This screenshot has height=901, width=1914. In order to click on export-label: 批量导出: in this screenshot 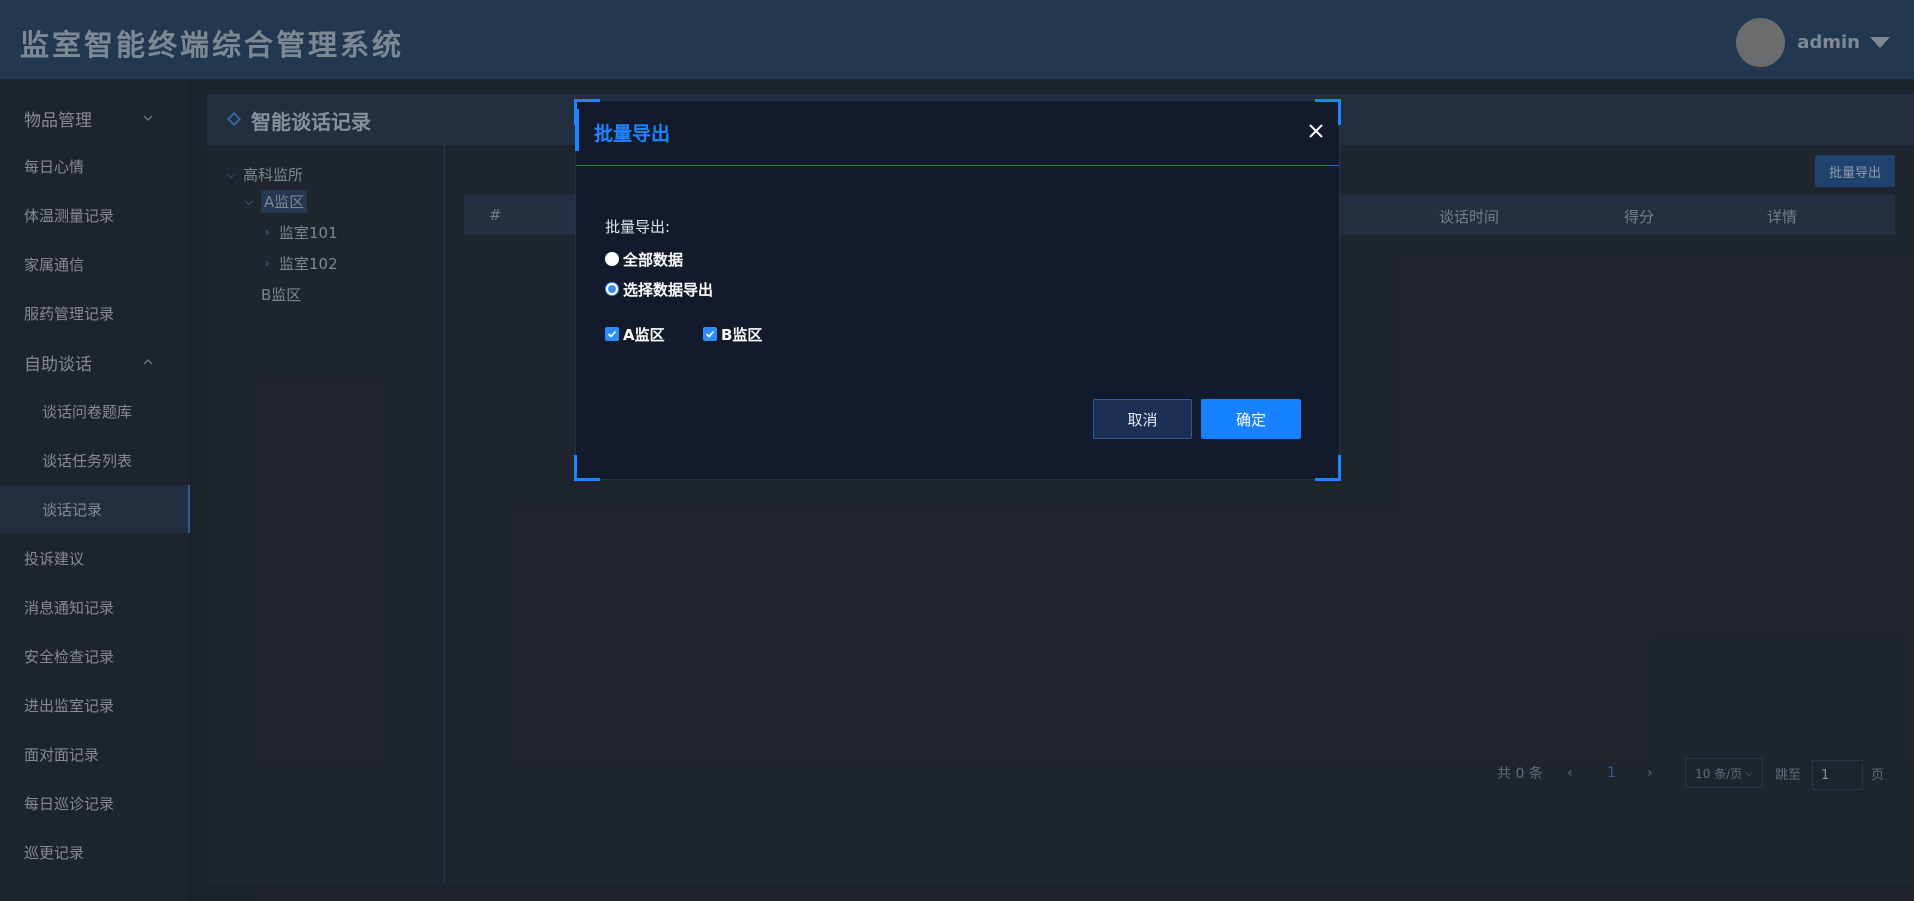, I will do `click(638, 227)`.